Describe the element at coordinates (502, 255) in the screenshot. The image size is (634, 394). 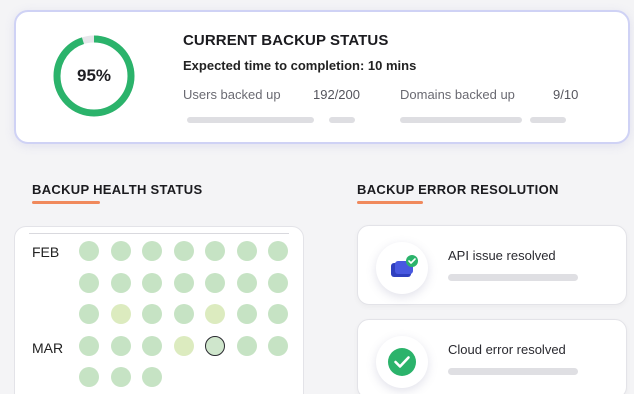
I see `resolution-label-api: API issue resolved` at that location.